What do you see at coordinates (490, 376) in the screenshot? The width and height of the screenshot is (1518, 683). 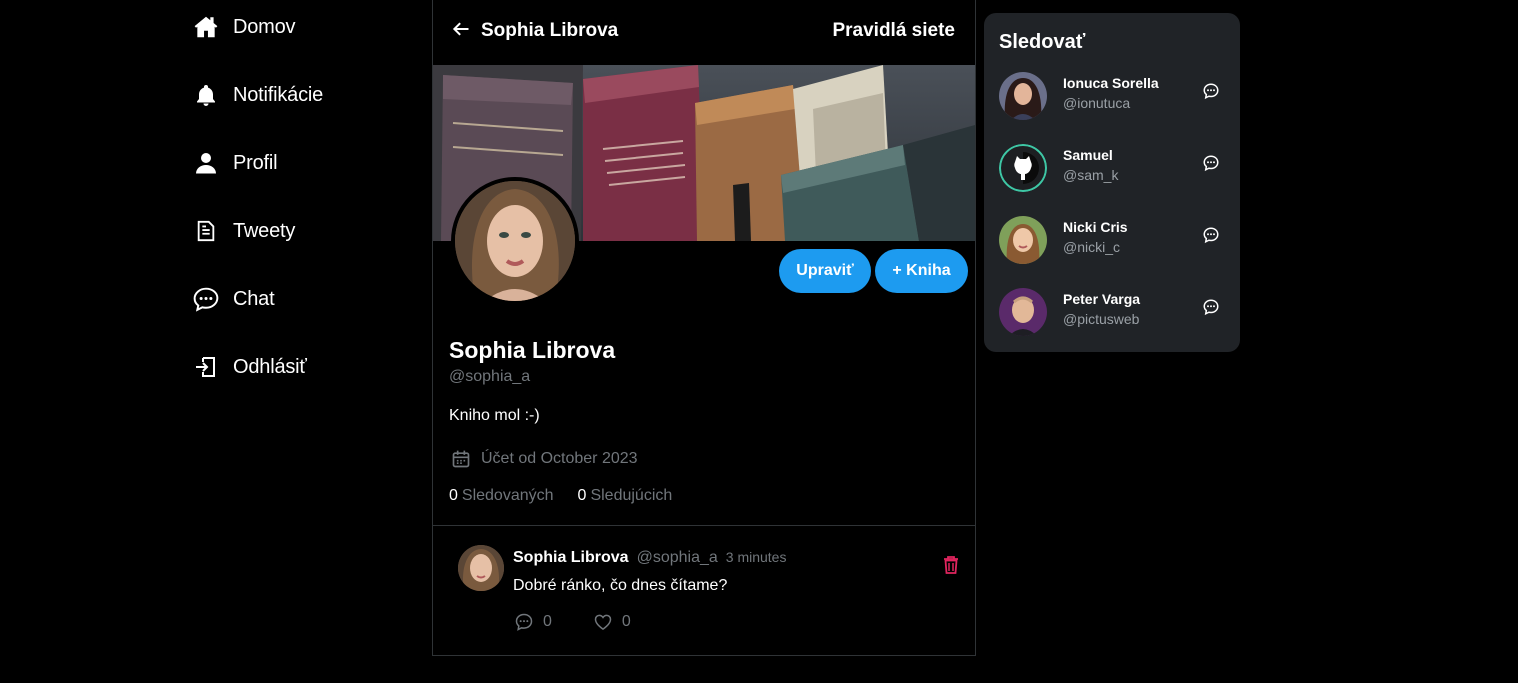 I see `profile-handle: @sophia_a` at bounding box center [490, 376].